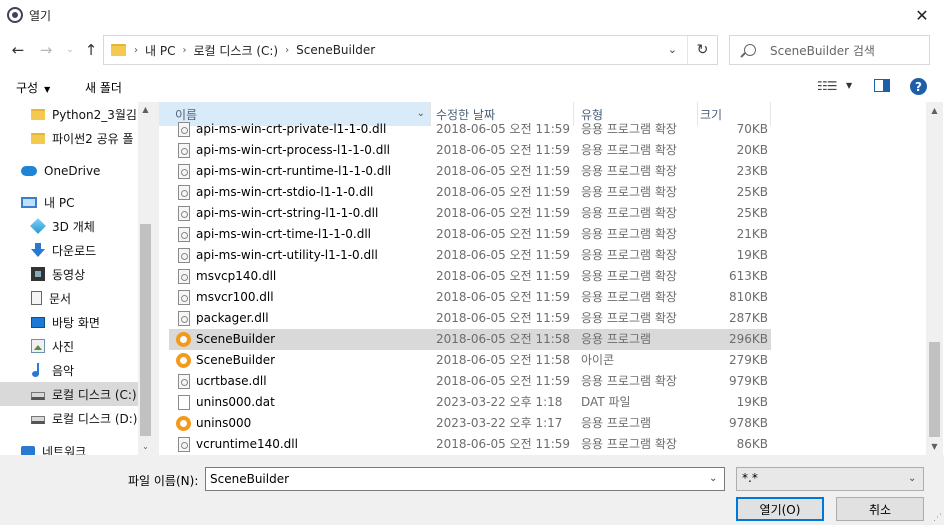 This screenshot has height=525, width=944. What do you see at coordinates (91, 50) in the screenshot?
I see `up-arrow-icon: ↑` at bounding box center [91, 50].